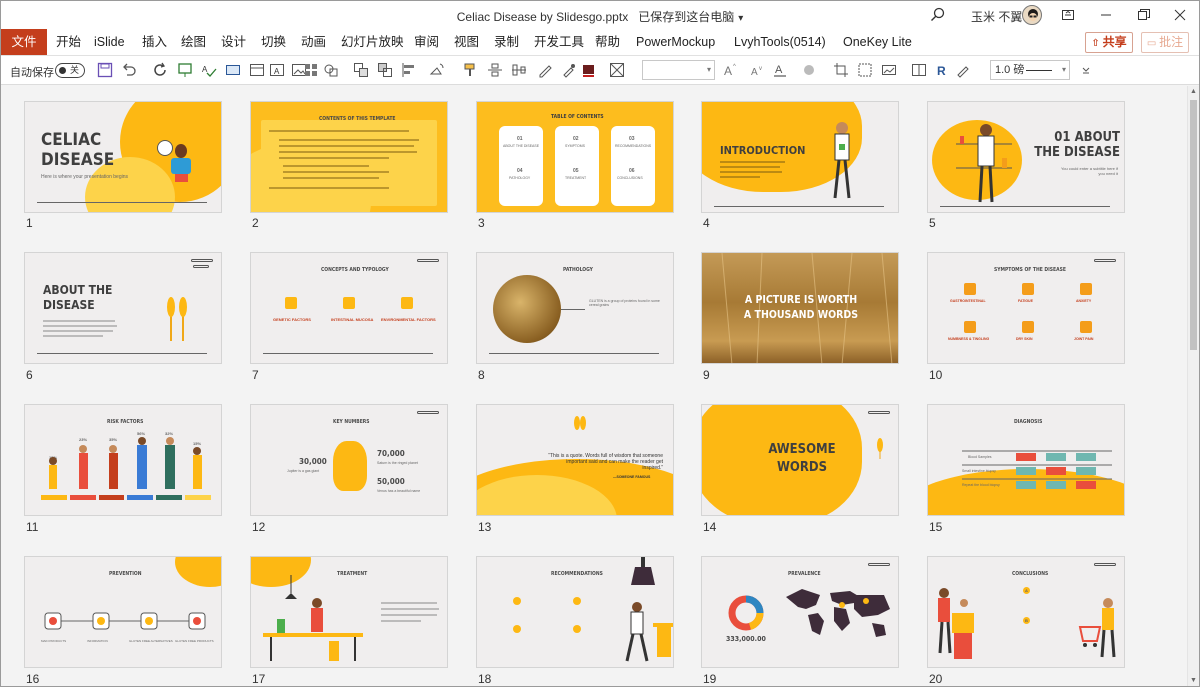 The width and height of the screenshot is (1200, 687). What do you see at coordinates (154, 42) in the screenshot?
I see `tab-insert: 插入` at bounding box center [154, 42].